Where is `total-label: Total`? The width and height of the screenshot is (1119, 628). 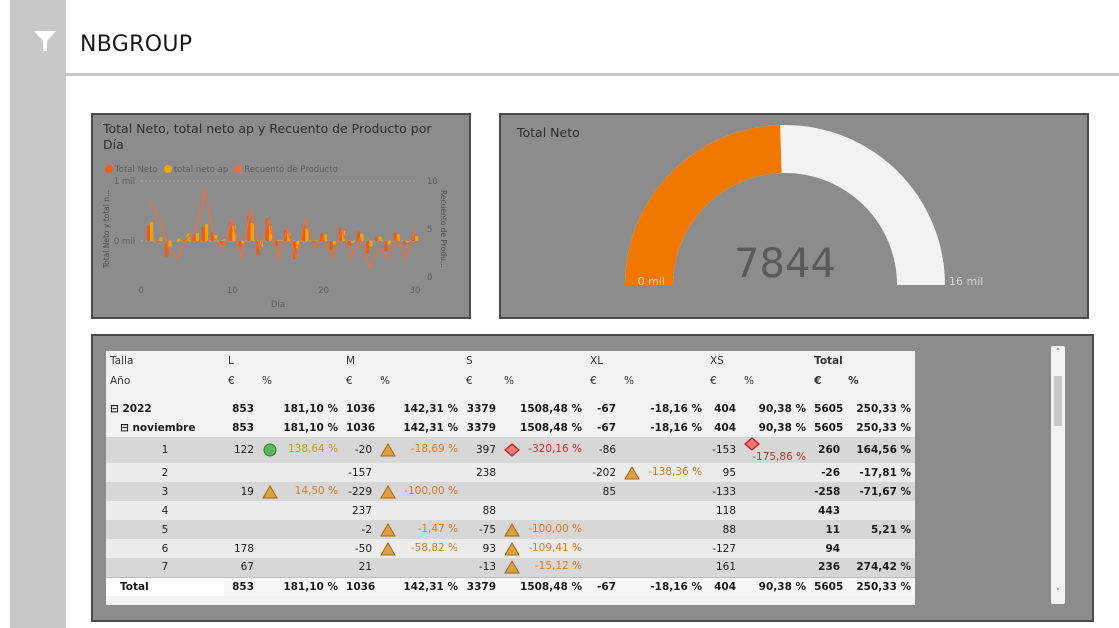 total-label: Total is located at coordinates (165, 586).